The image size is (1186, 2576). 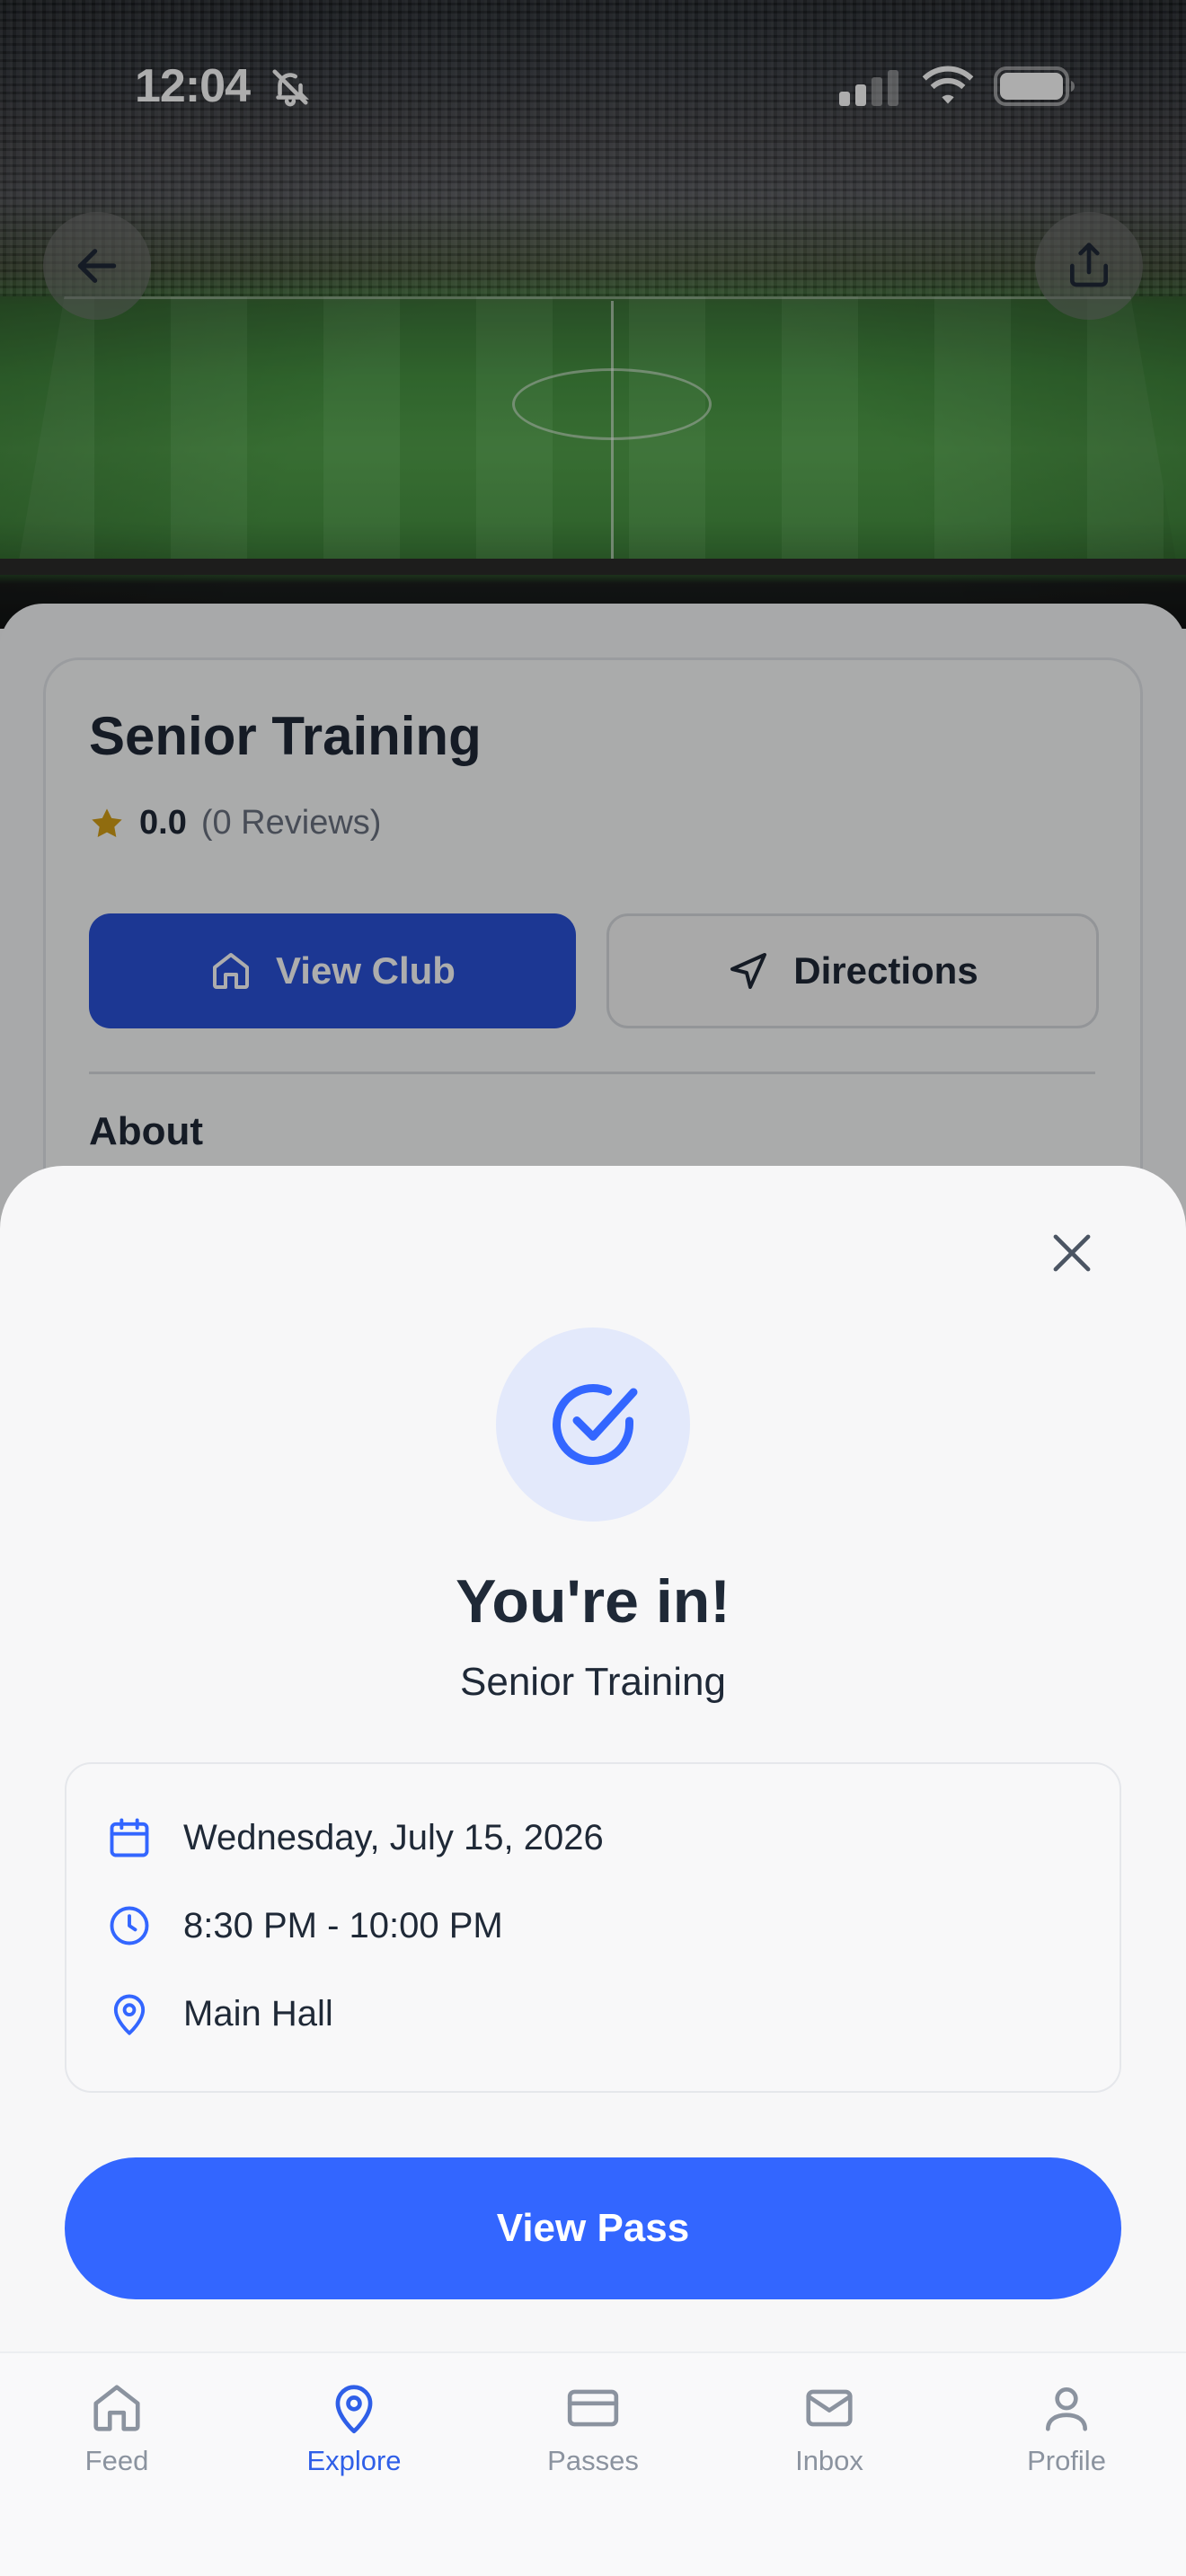 What do you see at coordinates (593, 1682) in the screenshot?
I see `confirmation-subtitle: Senior Training` at bounding box center [593, 1682].